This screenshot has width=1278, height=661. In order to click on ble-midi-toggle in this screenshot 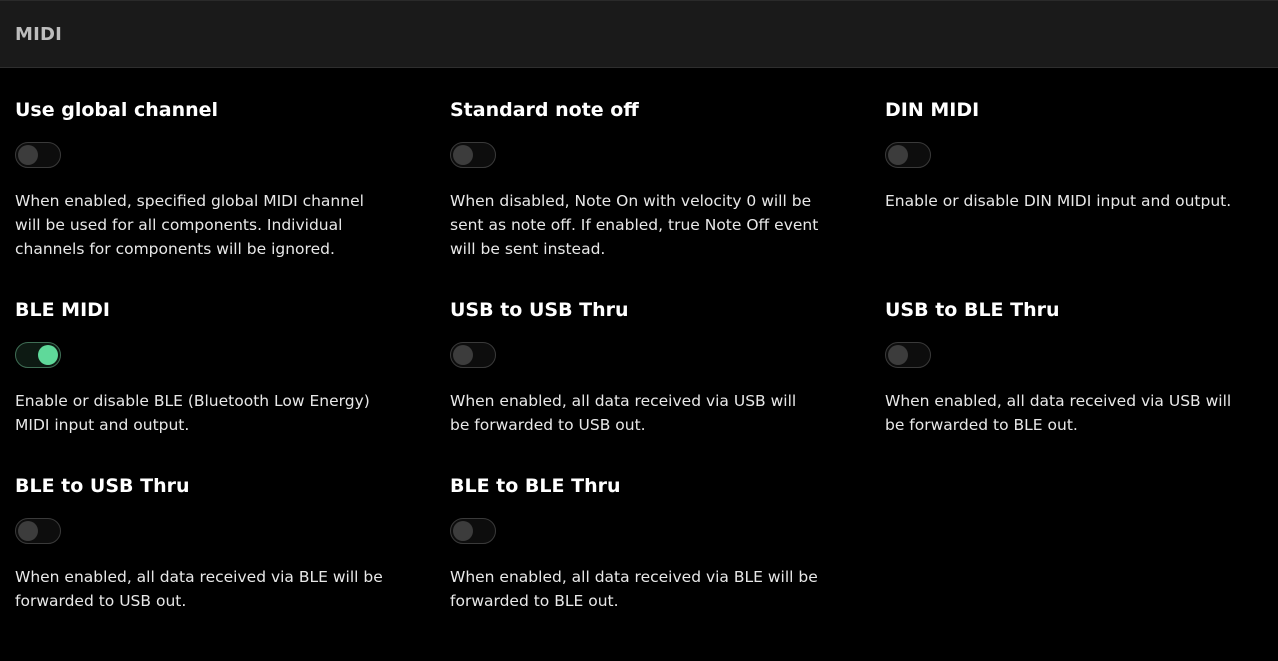, I will do `click(38, 355)`.